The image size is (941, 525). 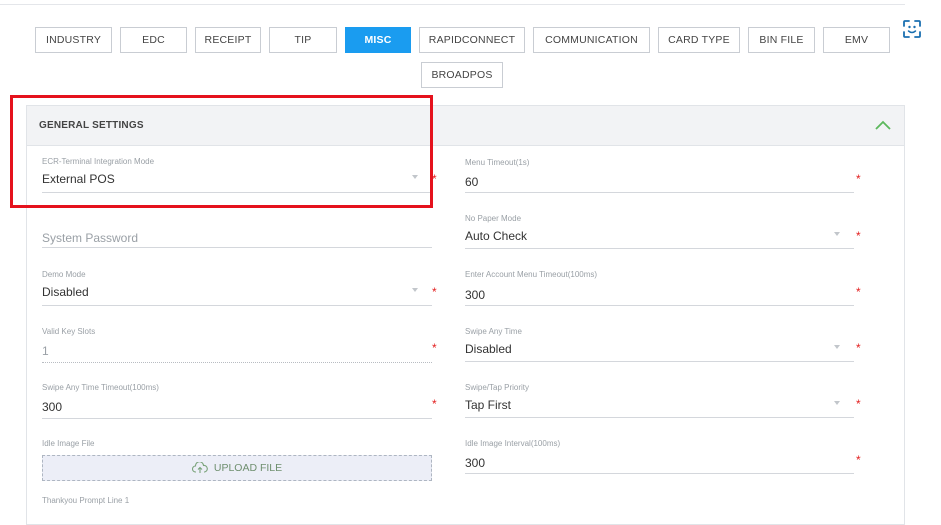 I want to click on field-label: Swipe Any Time Timeout(100ms), so click(x=100, y=387).